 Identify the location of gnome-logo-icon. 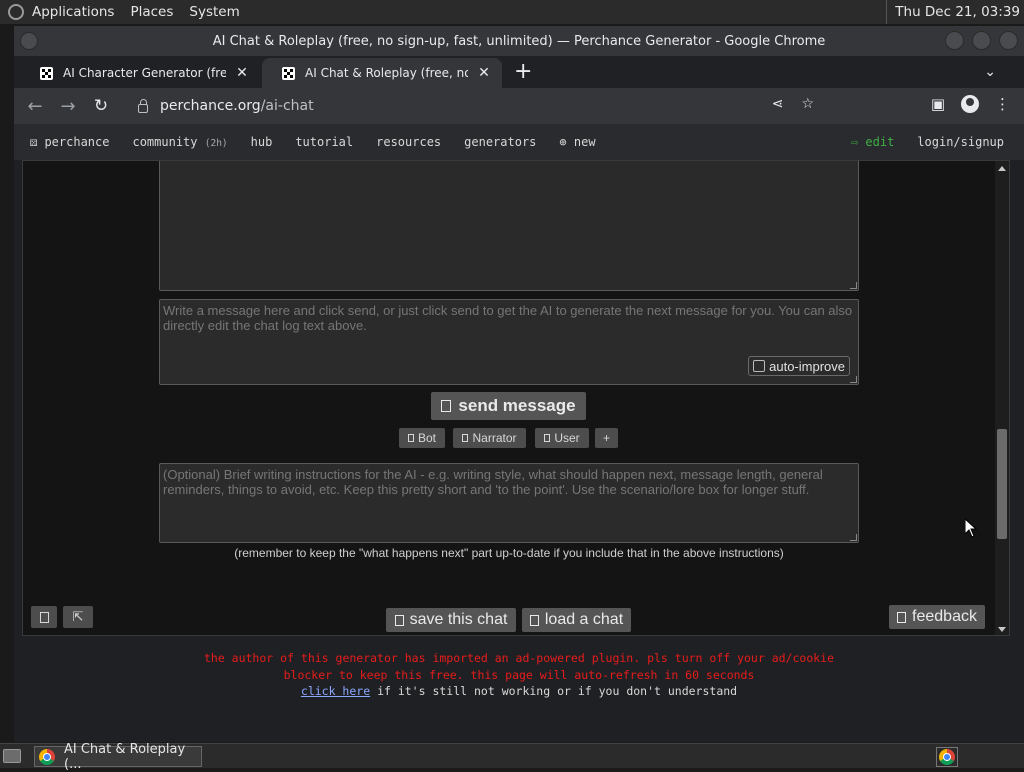
(16, 12).